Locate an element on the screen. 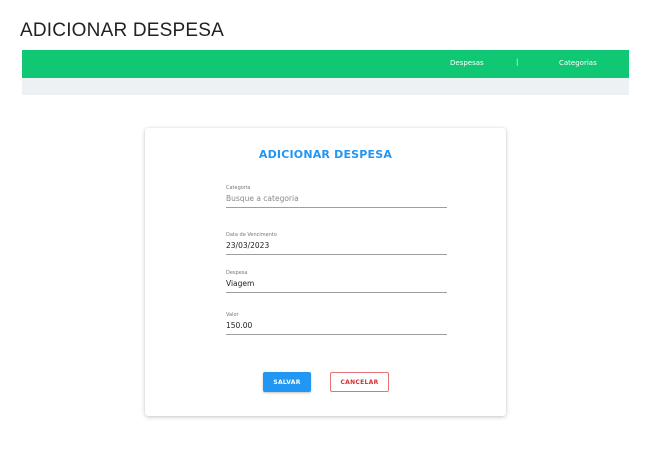 The image size is (655, 472). categoria-input is located at coordinates (336, 200).